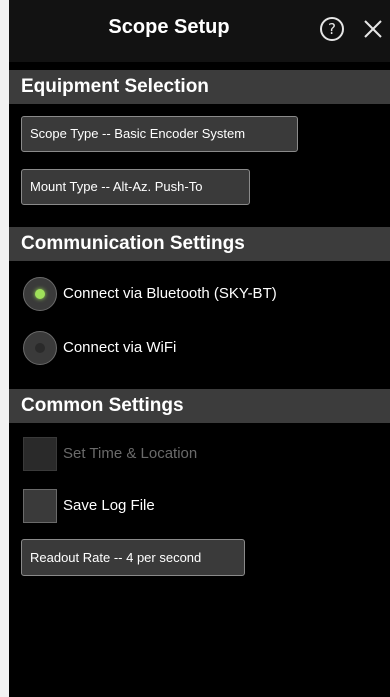  I want to click on scope-type-button: Scope Type -- Basic Encoder System, so click(159, 134).